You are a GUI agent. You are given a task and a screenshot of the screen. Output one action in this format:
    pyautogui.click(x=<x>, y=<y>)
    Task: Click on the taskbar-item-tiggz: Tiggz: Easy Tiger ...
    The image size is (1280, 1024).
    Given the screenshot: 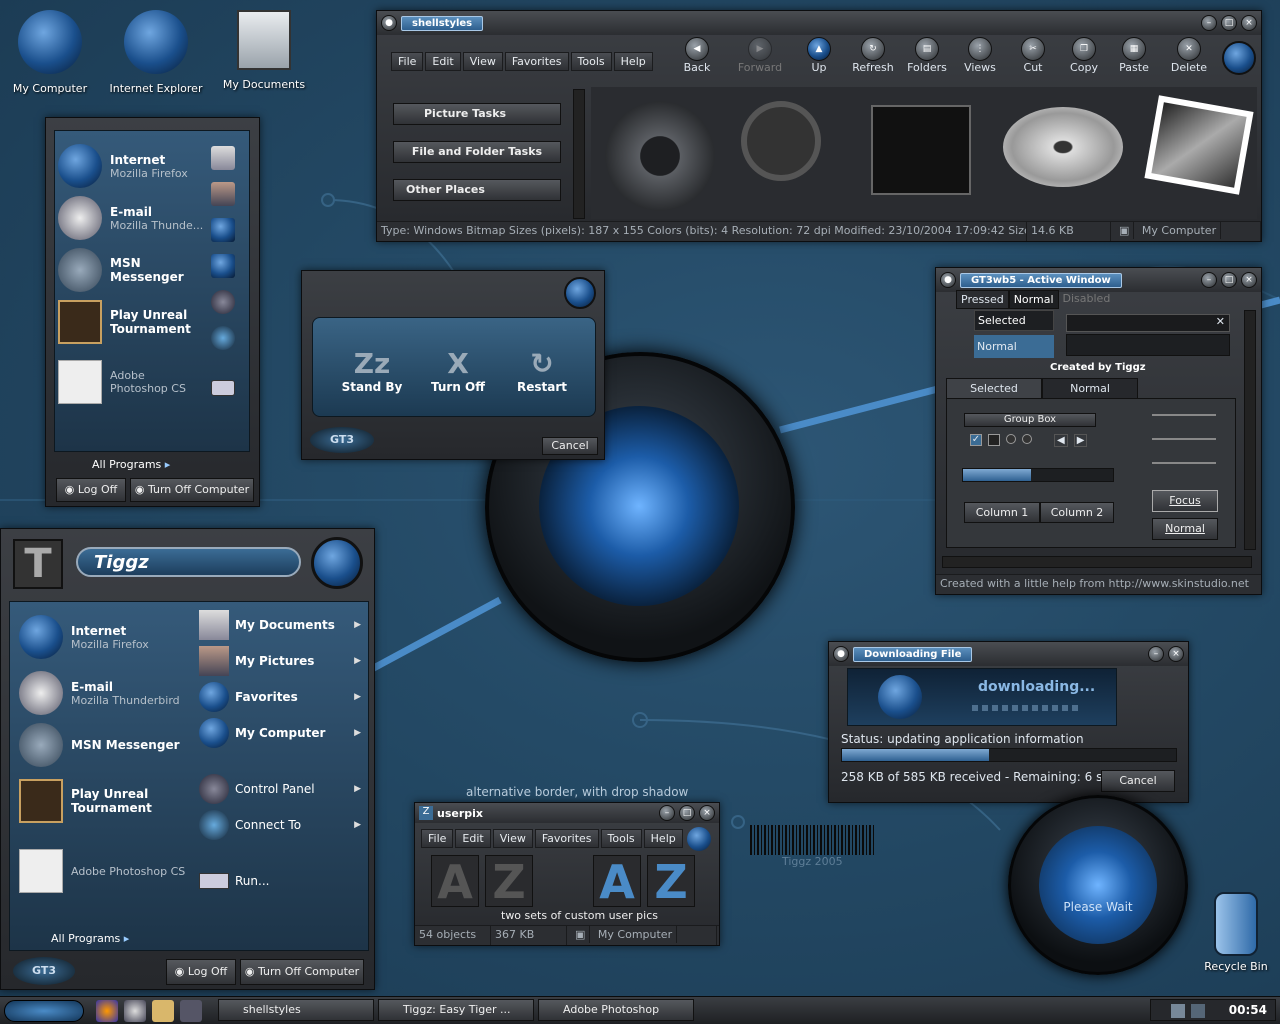 What is the action you would take?
    pyautogui.click(x=456, y=1010)
    